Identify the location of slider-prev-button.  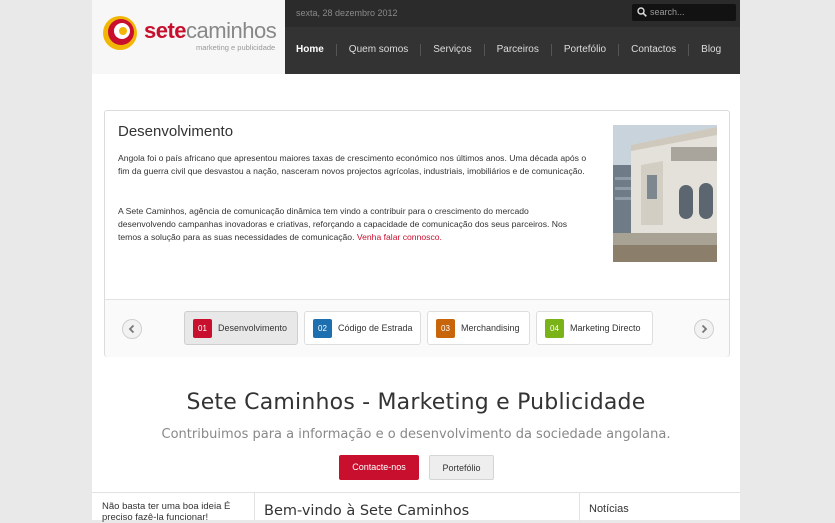
(132, 329).